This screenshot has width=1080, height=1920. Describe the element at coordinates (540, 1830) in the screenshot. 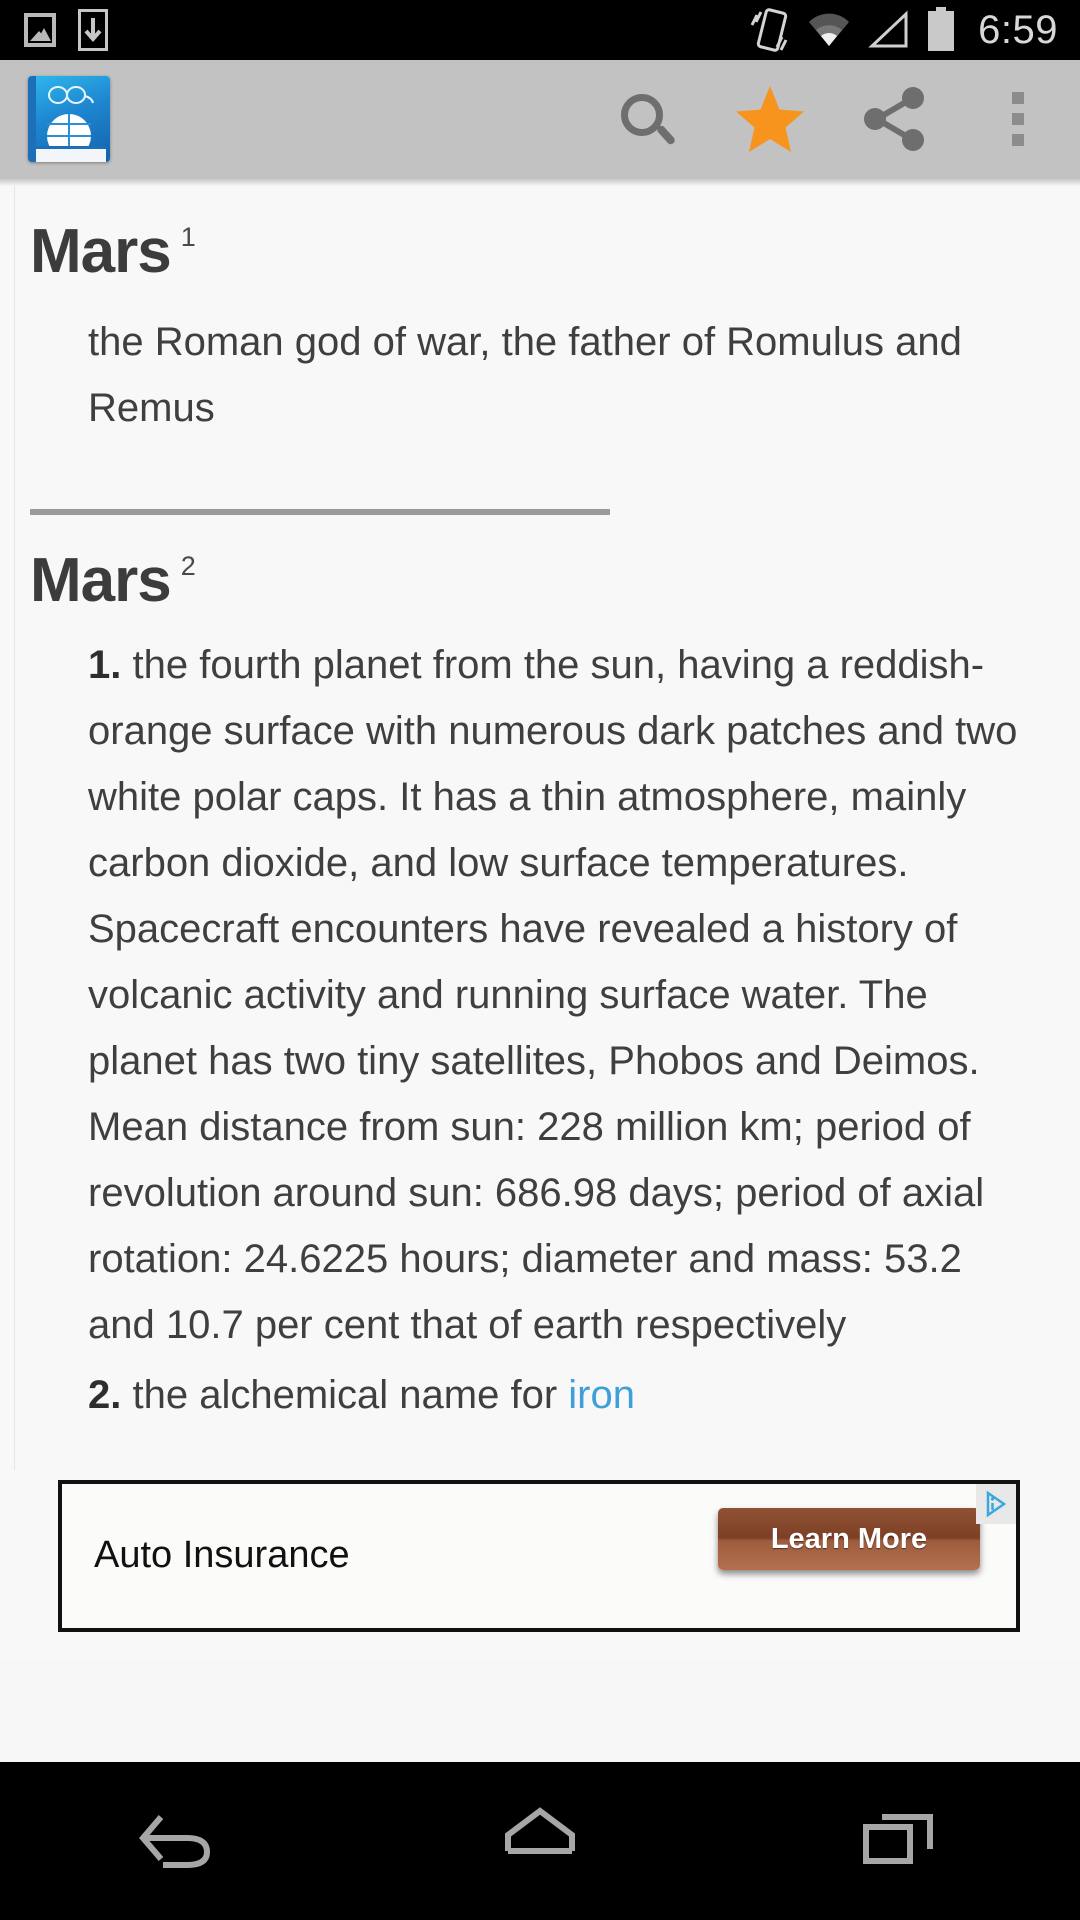

I see `home-icon` at that location.